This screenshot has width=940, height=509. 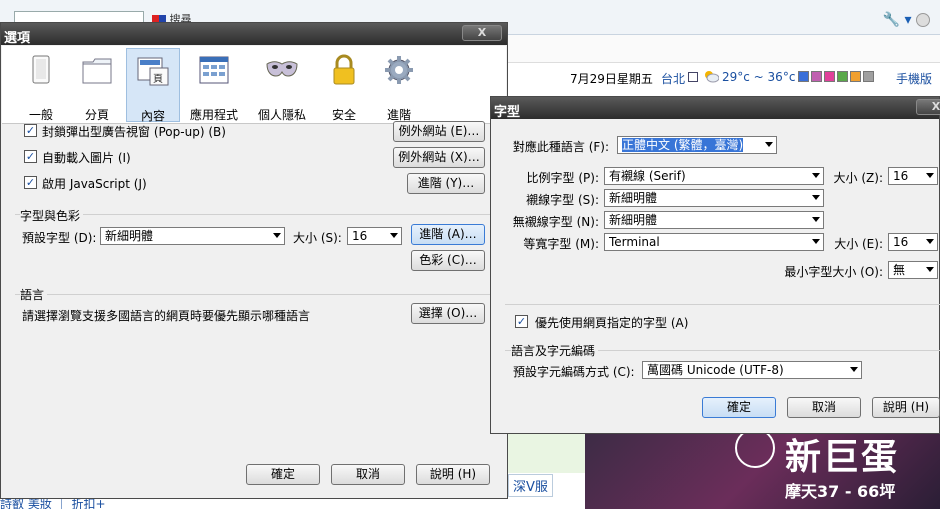 I want to click on encoding-label: 預設字元編碼方式 (C):, so click(x=574, y=372).